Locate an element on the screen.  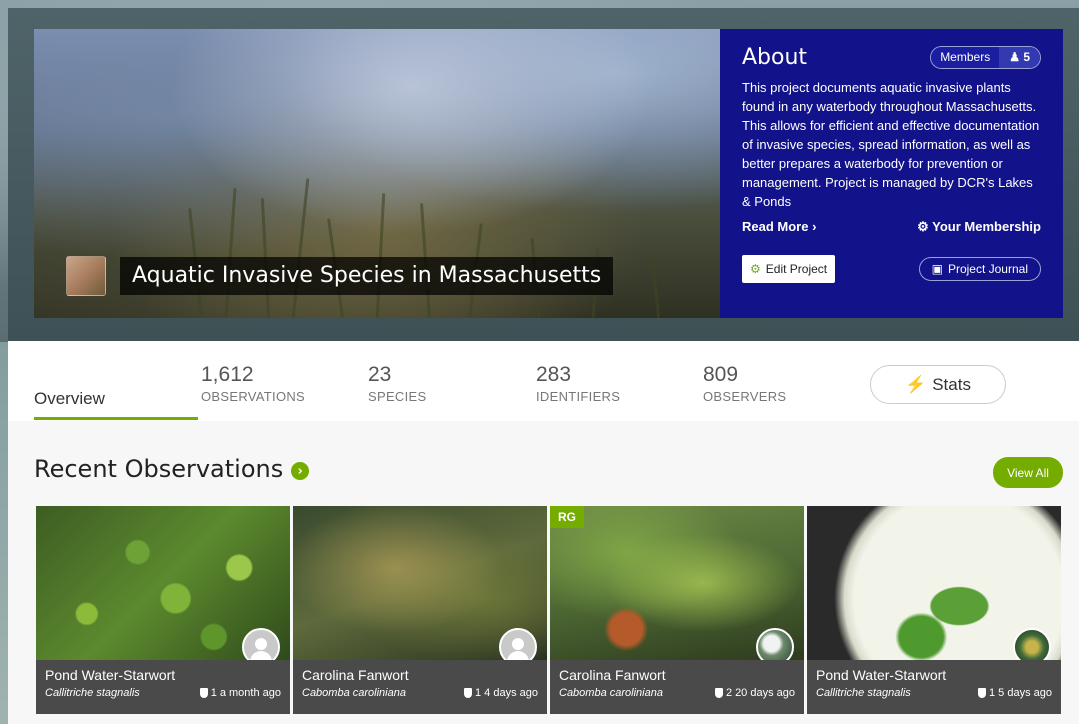
observed-time: 5 days ago is located at coordinates (1025, 693).